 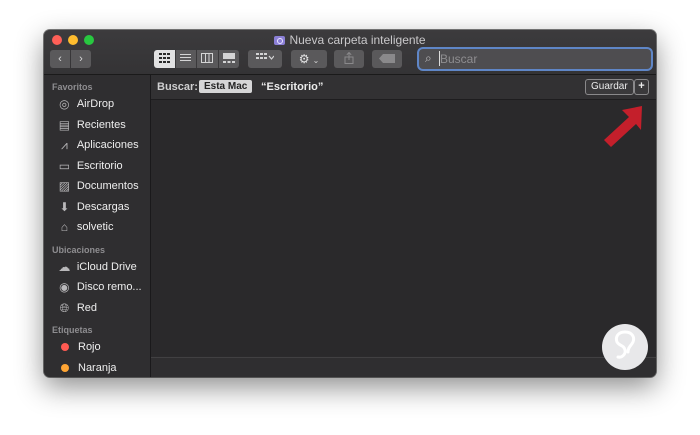 I want to click on red-arrow-annotation, so click(x=623, y=126).